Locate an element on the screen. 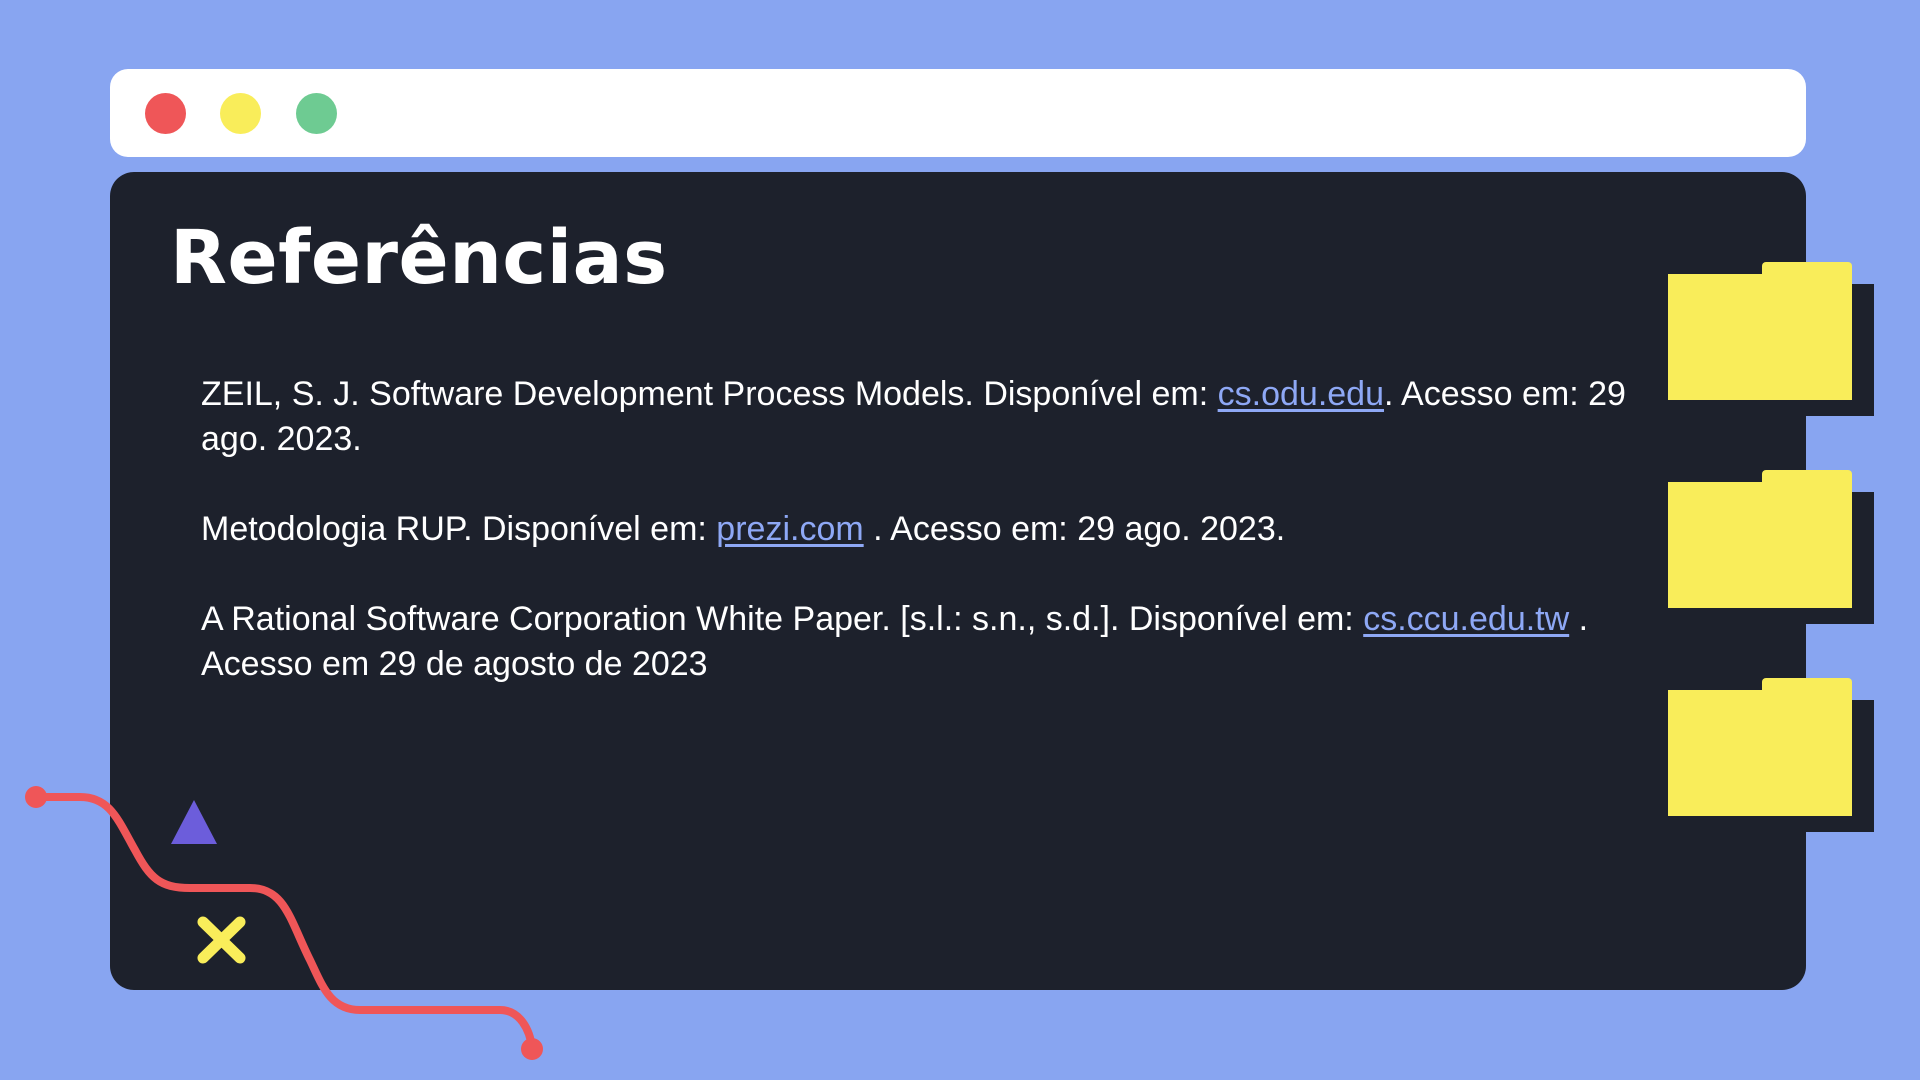 The image size is (1920, 1080). line-end-dot is located at coordinates (532, 1049).